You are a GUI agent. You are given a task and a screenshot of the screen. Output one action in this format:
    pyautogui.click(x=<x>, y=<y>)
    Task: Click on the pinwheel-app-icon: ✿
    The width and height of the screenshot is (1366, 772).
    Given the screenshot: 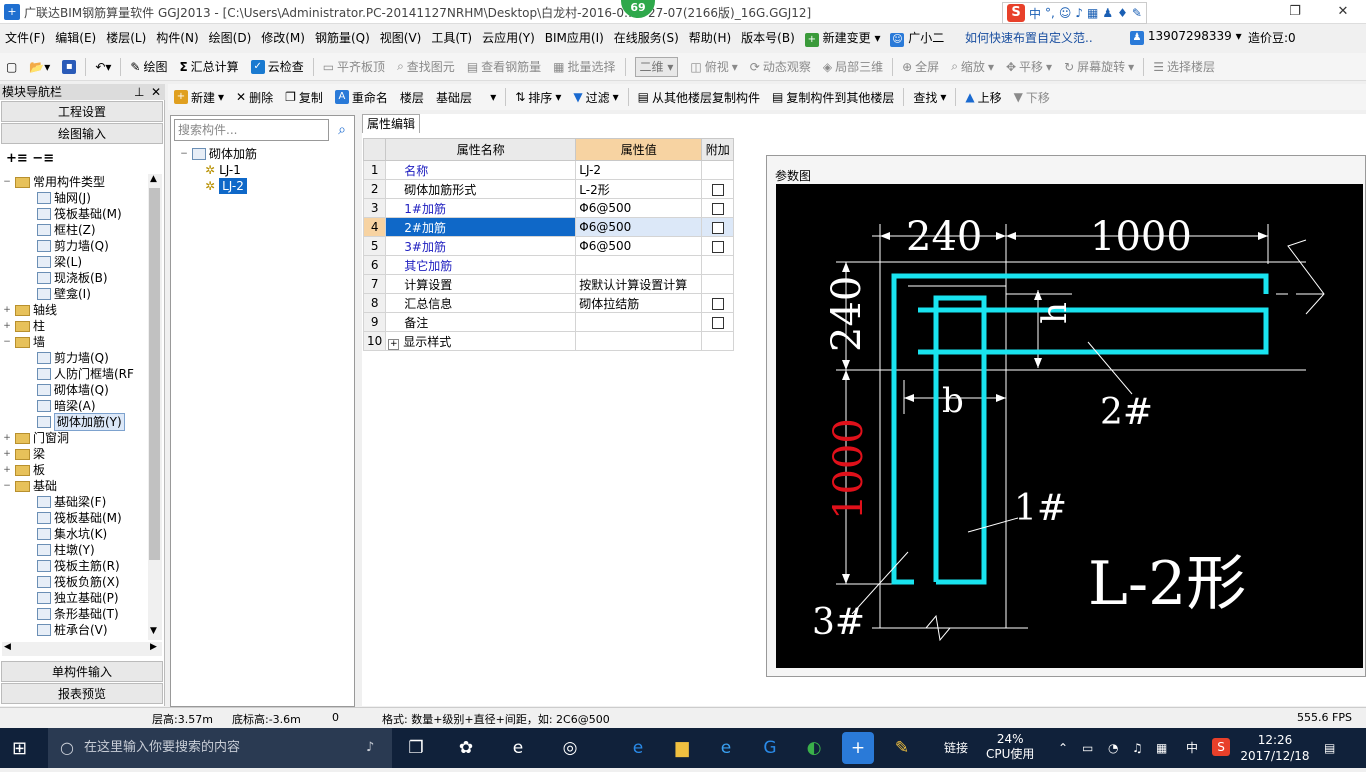 What is the action you would take?
    pyautogui.click(x=466, y=748)
    